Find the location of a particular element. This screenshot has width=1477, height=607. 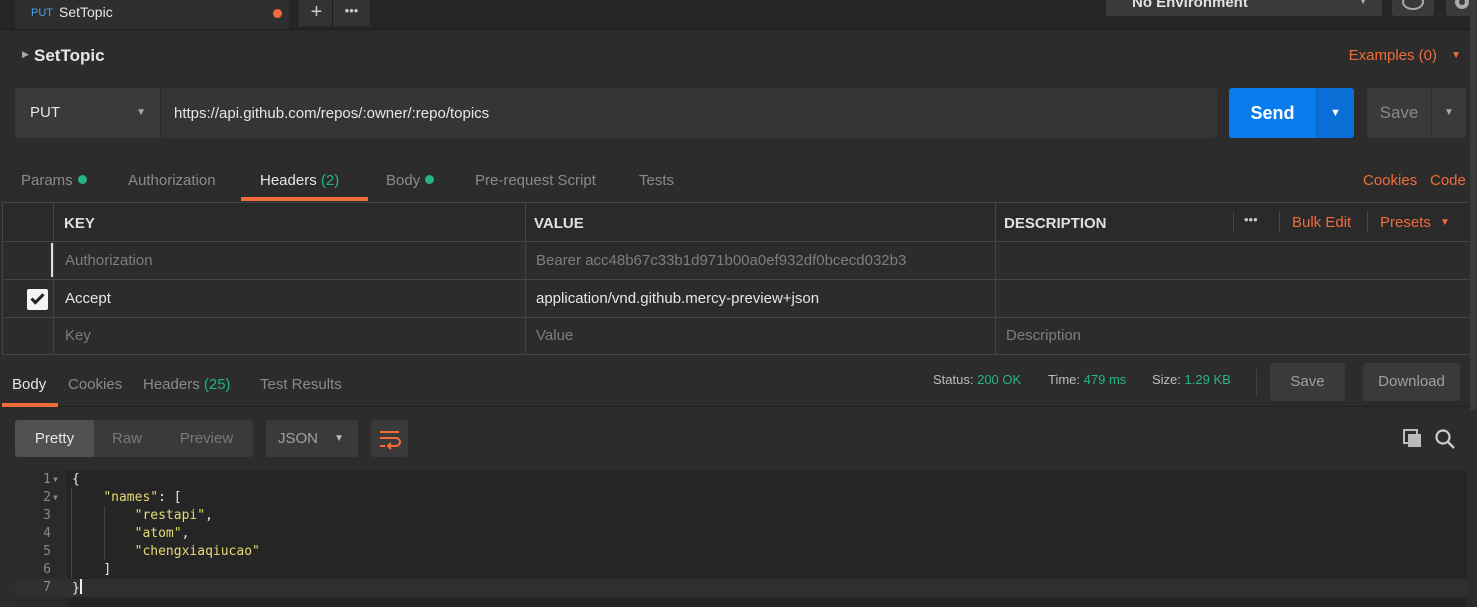

request-tab: PUT SetTopic is located at coordinates (152, 14).